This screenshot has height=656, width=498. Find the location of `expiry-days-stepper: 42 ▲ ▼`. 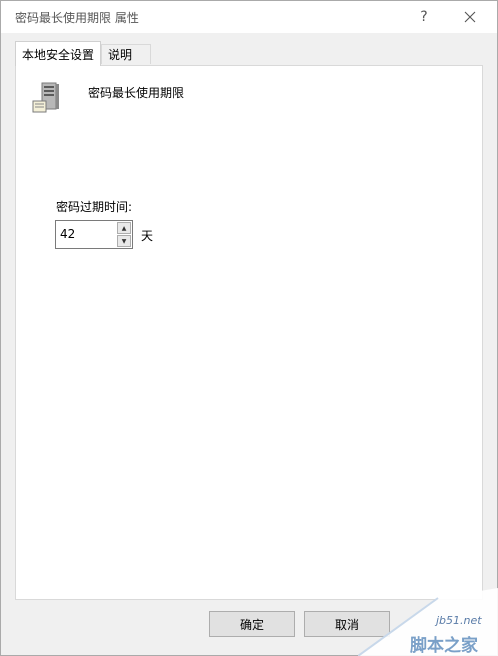

expiry-days-stepper: 42 ▲ ▼ is located at coordinates (94, 234).